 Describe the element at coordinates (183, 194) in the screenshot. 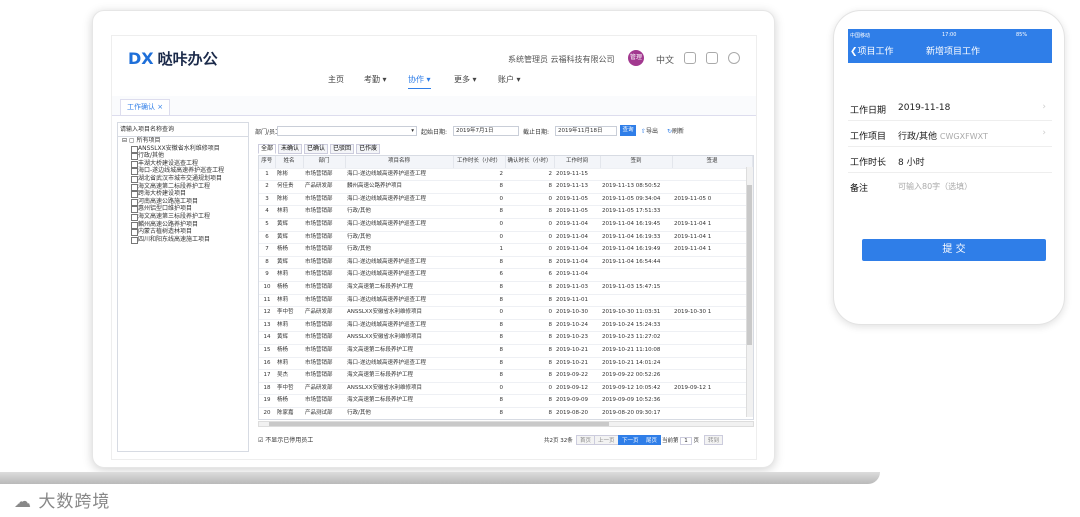

I see `tree-item: 跨海大桥建设项目` at that location.